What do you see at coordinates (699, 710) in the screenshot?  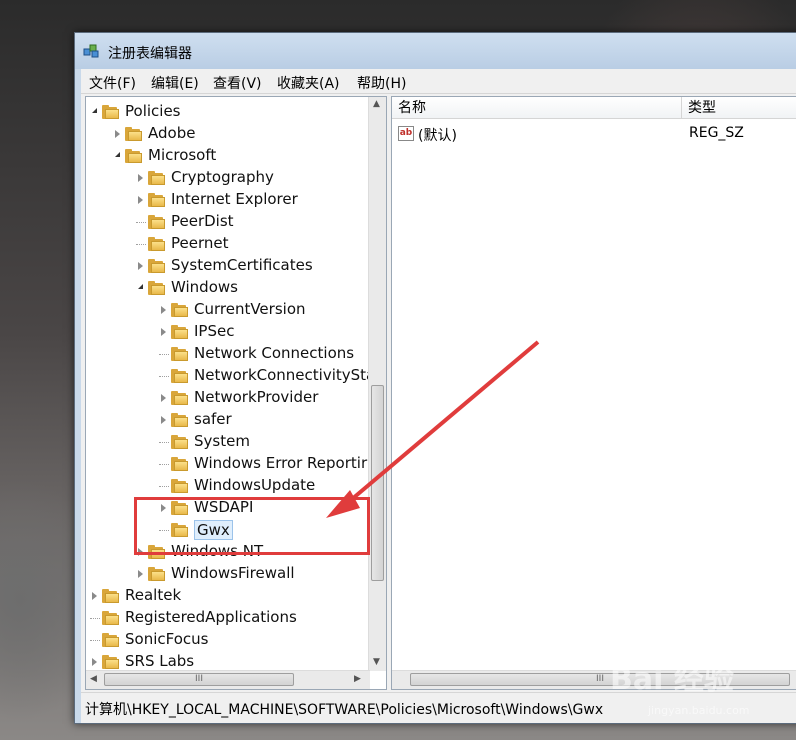 I see `watermark-url: jingyan.baidu.com` at bounding box center [699, 710].